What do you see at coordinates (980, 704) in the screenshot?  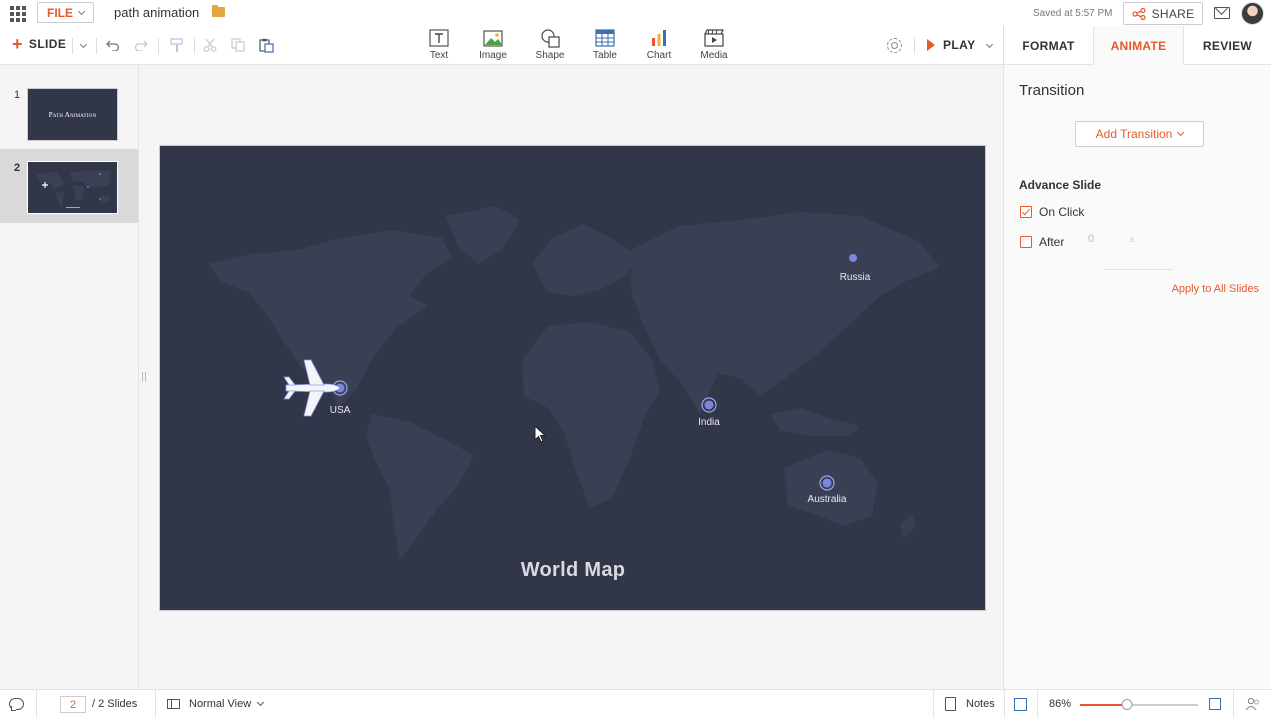 I see `notes-button: Notes` at bounding box center [980, 704].